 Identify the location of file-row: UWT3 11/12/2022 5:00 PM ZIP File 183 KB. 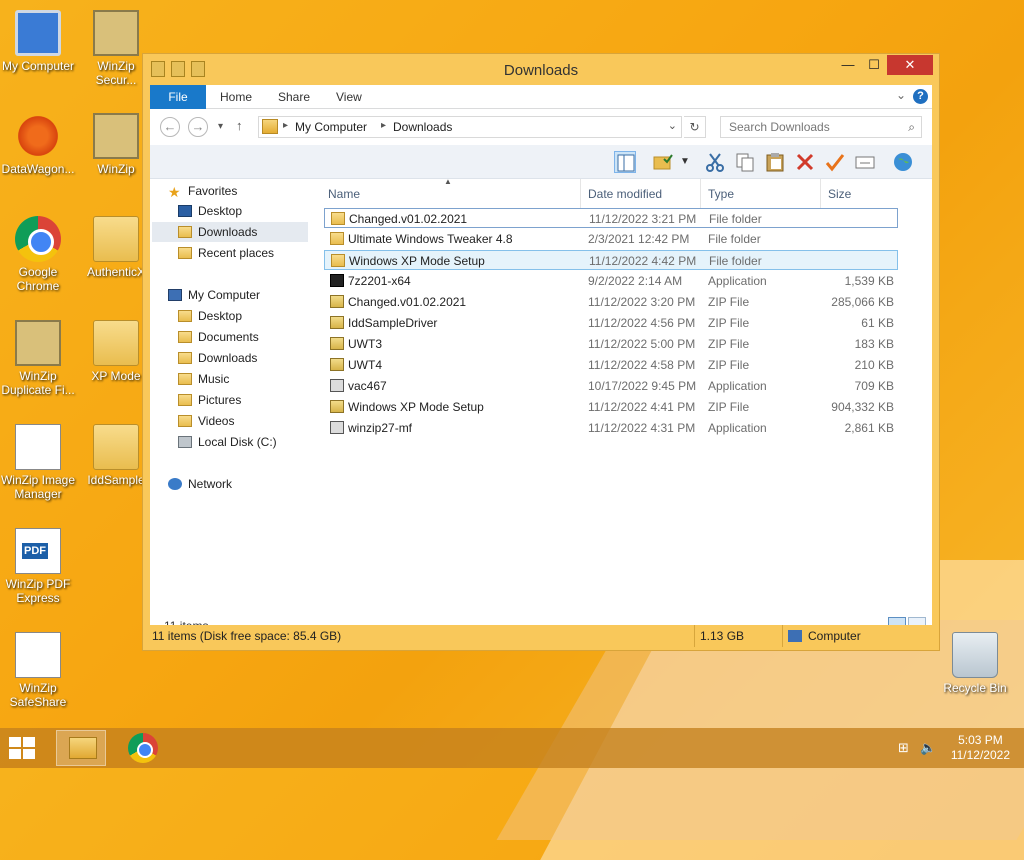
(611, 344).